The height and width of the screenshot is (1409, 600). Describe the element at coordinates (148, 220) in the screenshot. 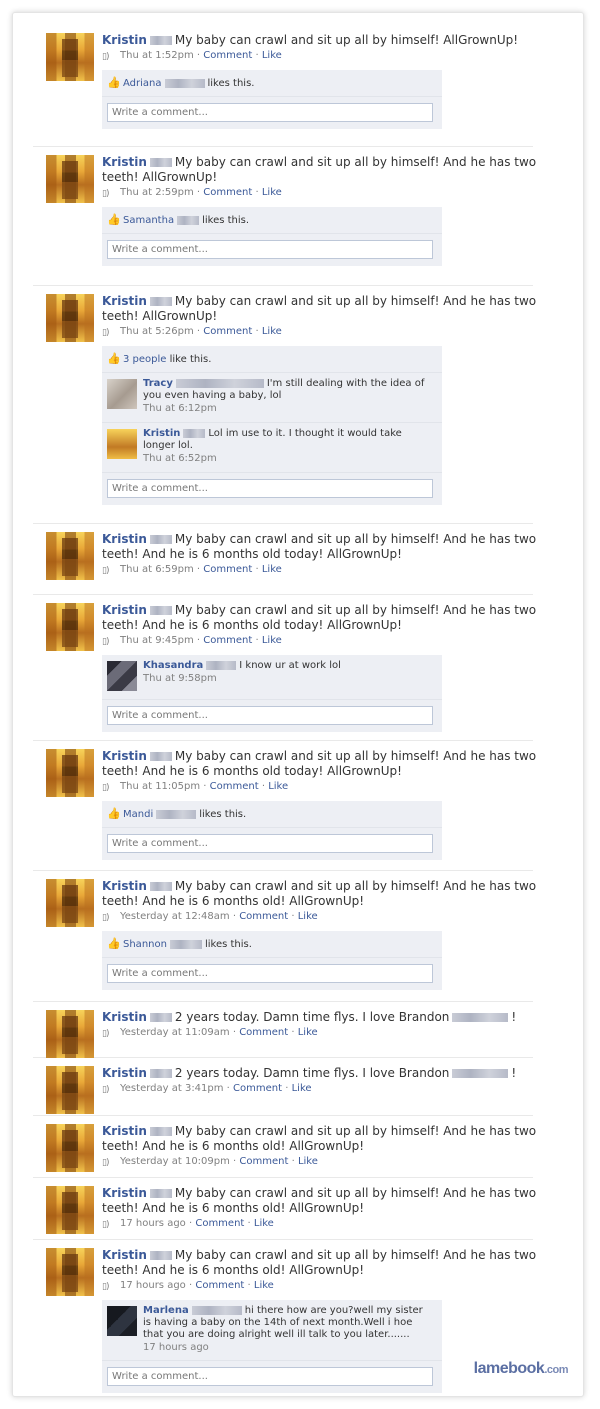

I see `liker-name: Samantha` at that location.